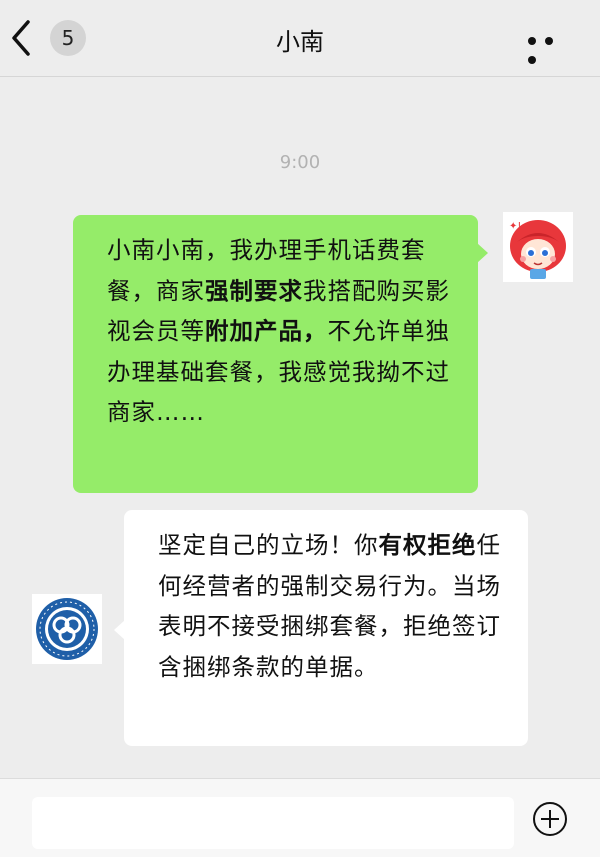 This screenshot has height=857, width=600. I want to click on more-options-button, so click(553, 47).